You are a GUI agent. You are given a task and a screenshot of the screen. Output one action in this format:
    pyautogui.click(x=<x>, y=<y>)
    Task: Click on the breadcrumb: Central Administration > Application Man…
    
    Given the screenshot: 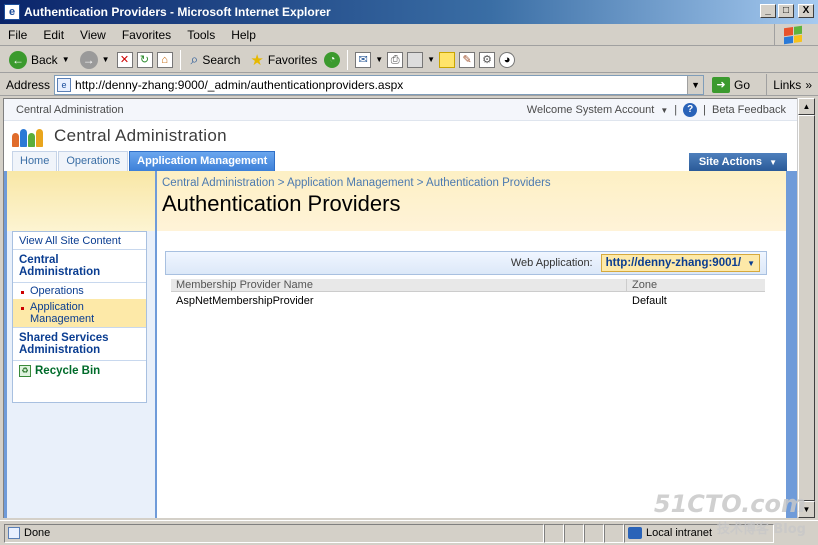 What is the action you would take?
    pyautogui.click(x=474, y=183)
    